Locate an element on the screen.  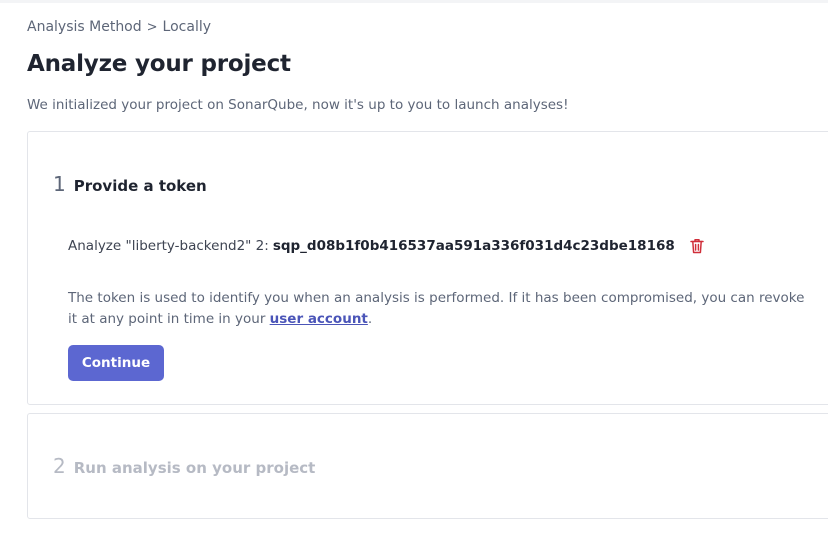
breadcrumb: Analysis Method > Locally is located at coordinates (119, 27).